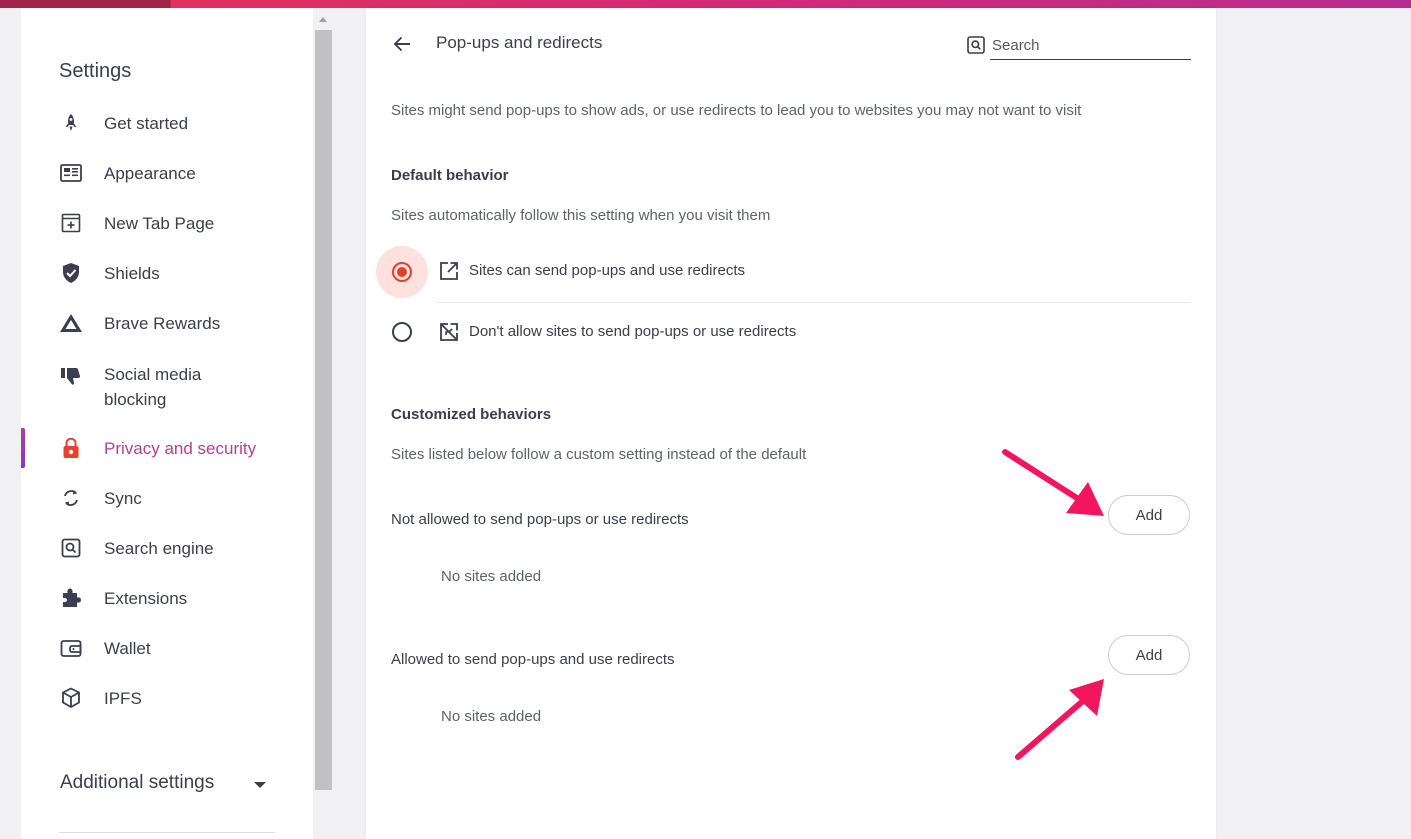  Describe the element at coordinates (137, 783) in the screenshot. I see `additional-settings-toggle: Additional settings` at that location.